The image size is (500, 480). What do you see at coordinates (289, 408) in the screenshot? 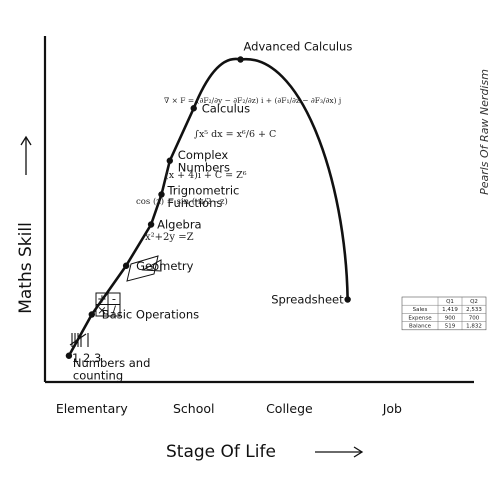
I see `x-tick-label: College` at bounding box center [289, 408].